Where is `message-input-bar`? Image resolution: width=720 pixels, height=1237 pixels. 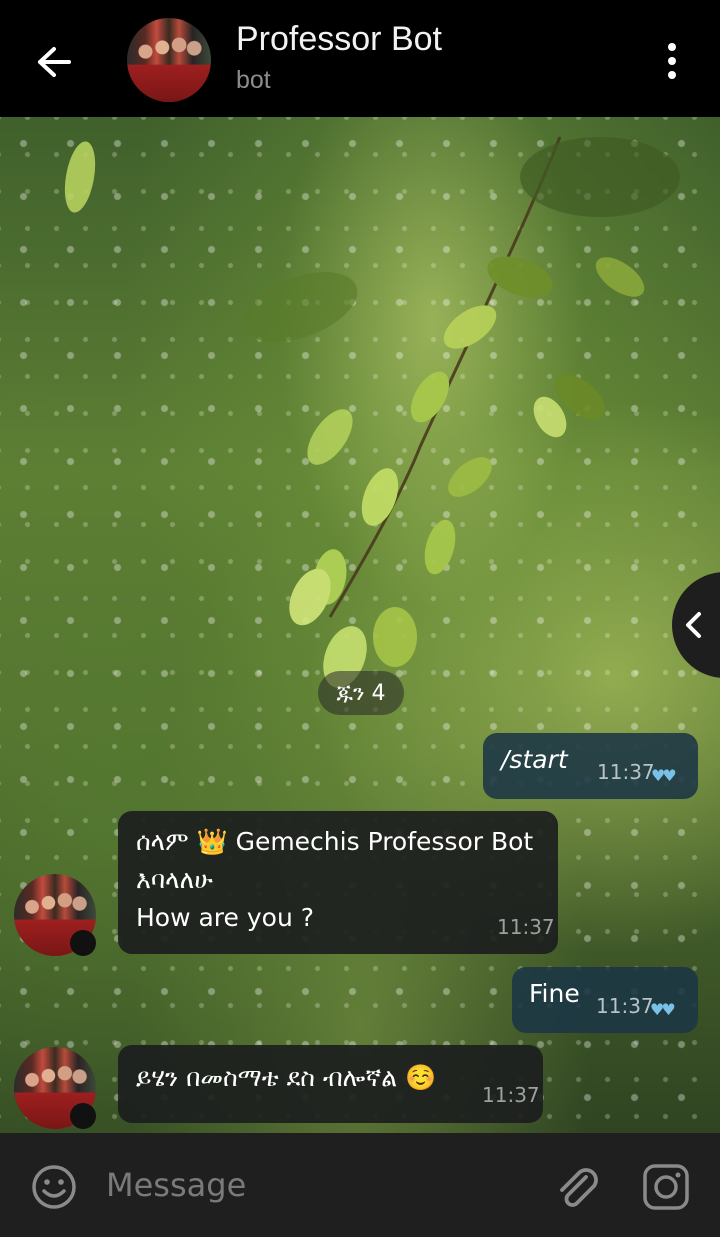 message-input-bar is located at coordinates (360, 1185).